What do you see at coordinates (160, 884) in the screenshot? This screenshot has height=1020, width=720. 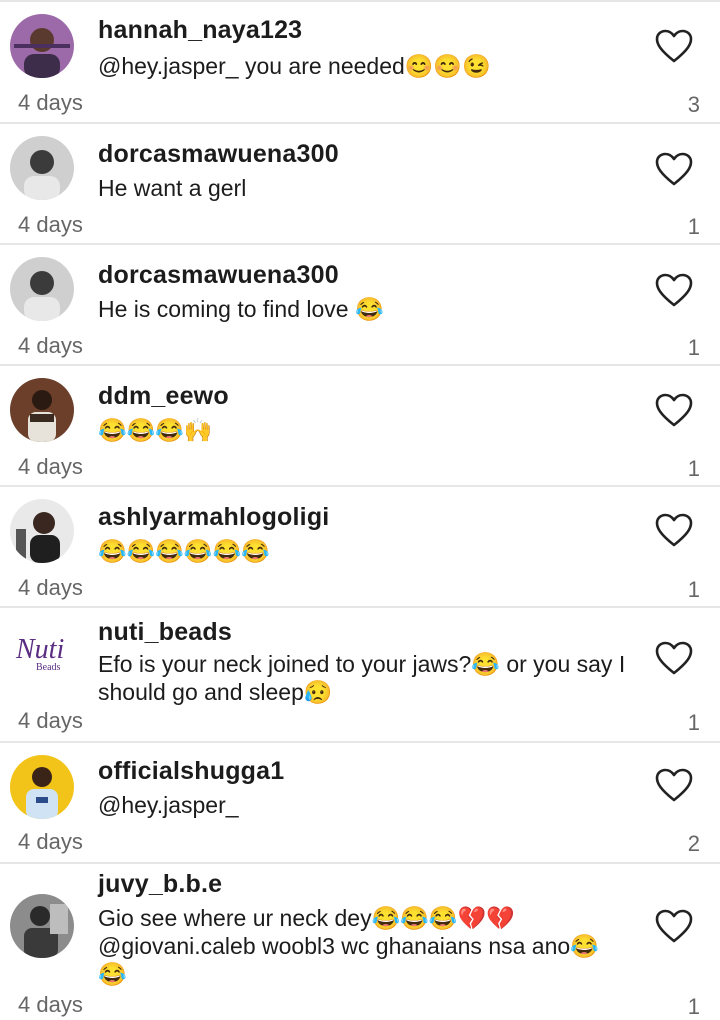 I see `comment-username: juvy_b.b.e` at bounding box center [160, 884].